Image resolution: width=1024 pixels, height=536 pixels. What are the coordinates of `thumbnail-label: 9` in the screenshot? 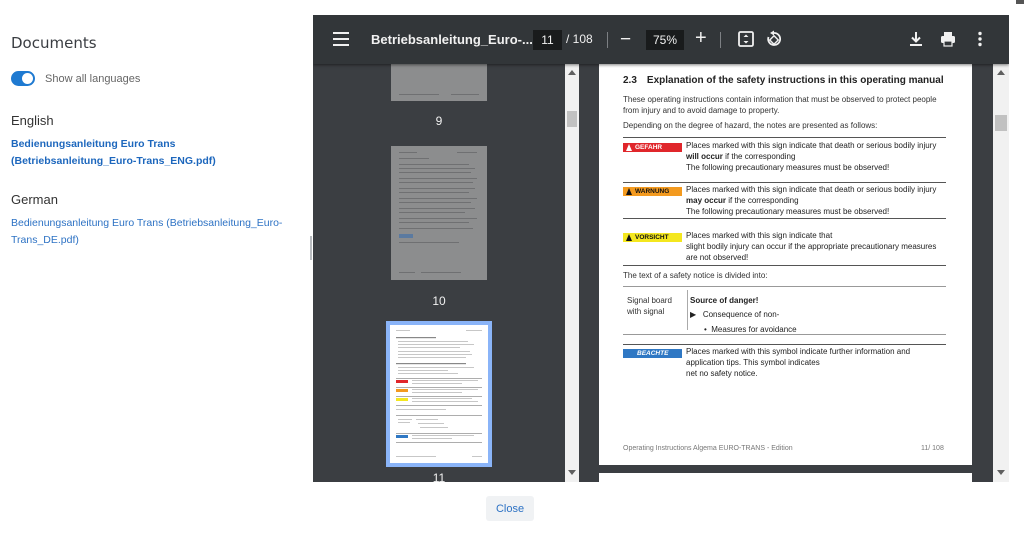 It's located at (439, 121).